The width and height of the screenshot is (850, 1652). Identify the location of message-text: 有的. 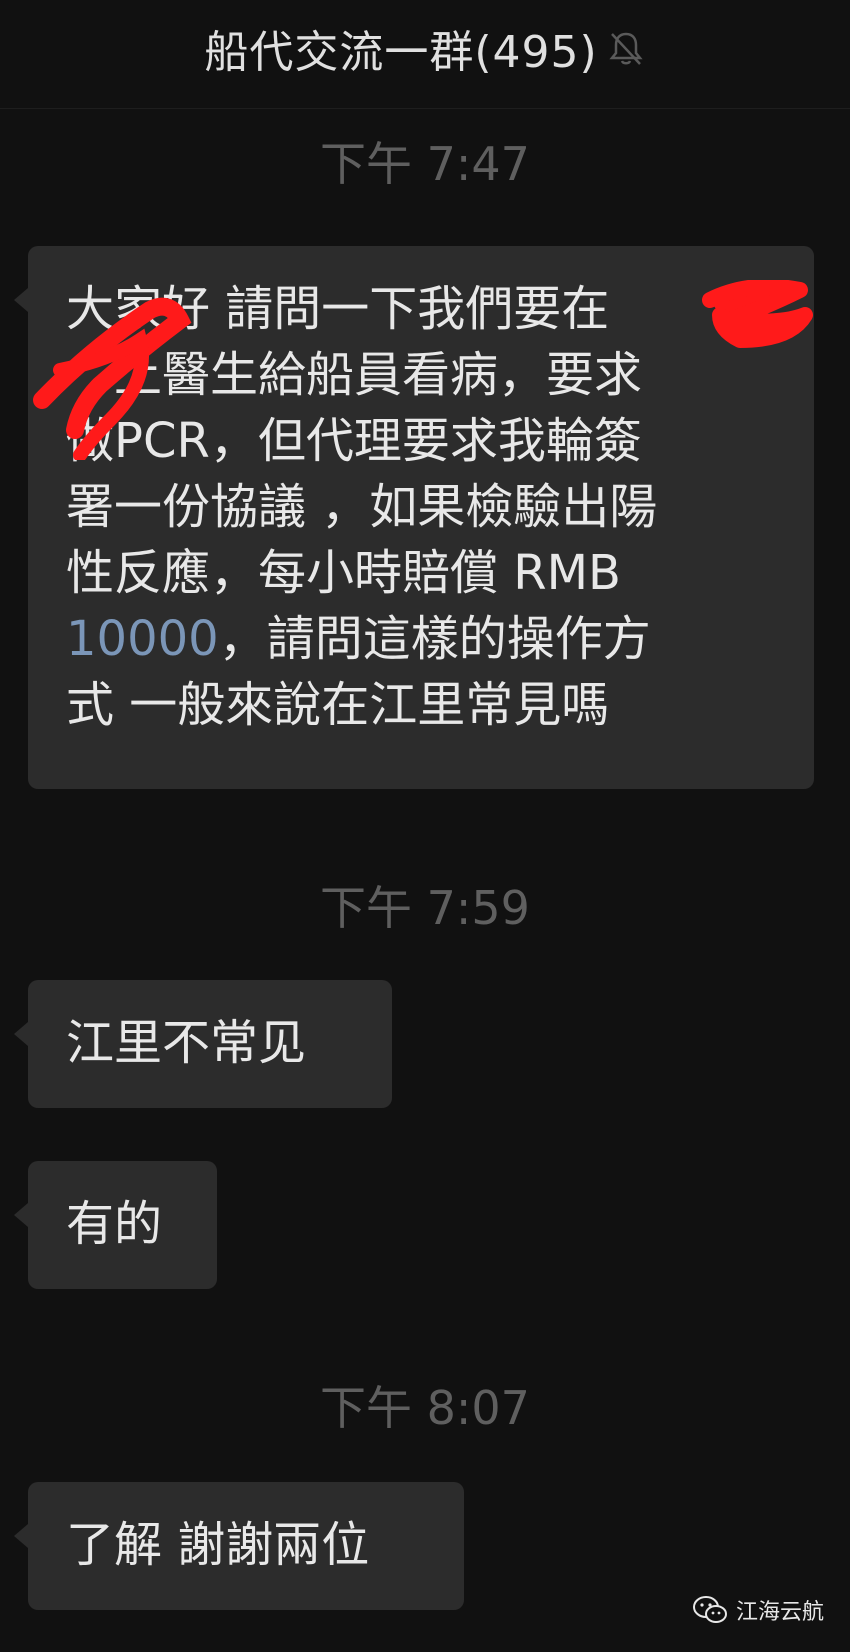
(114, 1224).